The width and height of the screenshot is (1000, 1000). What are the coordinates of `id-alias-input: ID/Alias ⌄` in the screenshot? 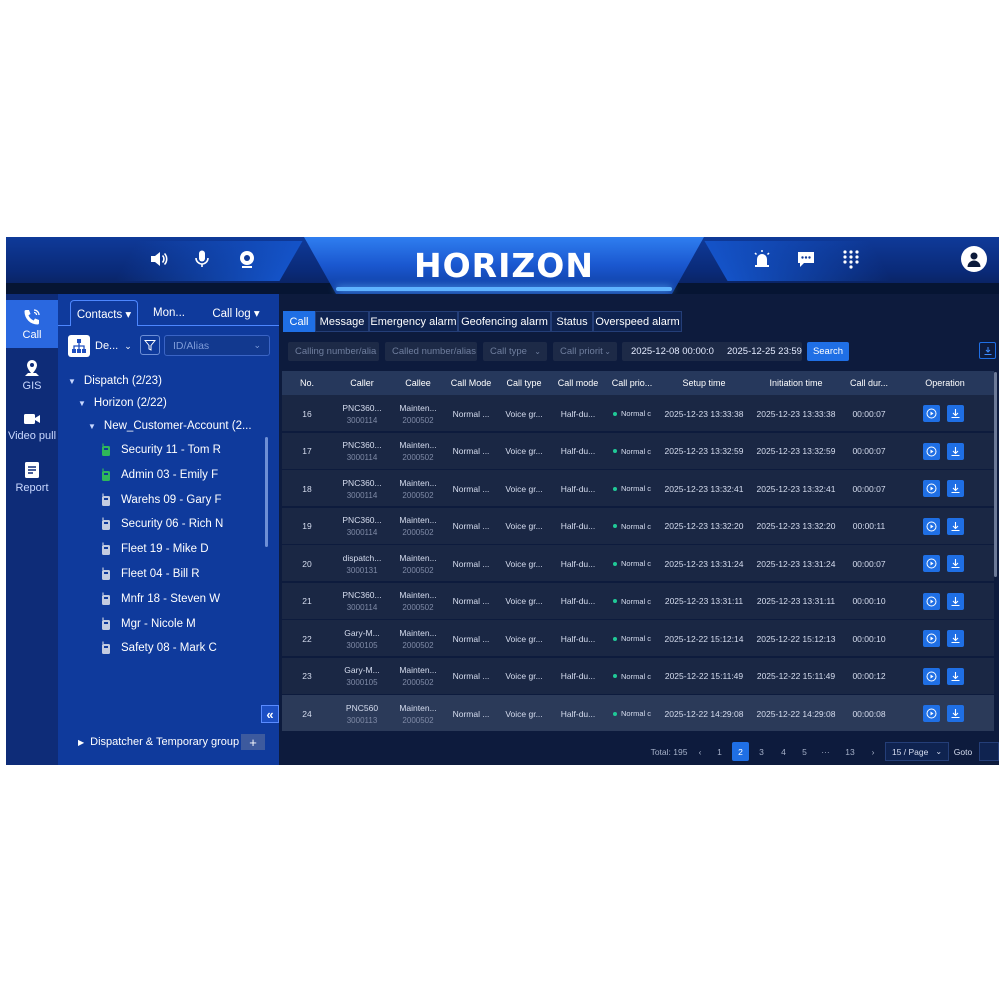 It's located at (217, 345).